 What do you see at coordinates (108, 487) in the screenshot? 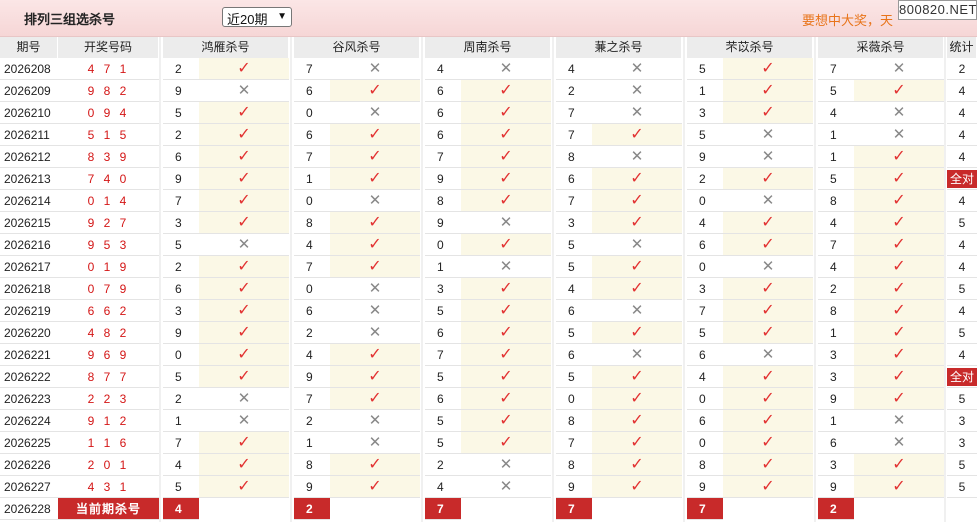
I see `draw-number-cell: 4 3 1` at bounding box center [108, 487].